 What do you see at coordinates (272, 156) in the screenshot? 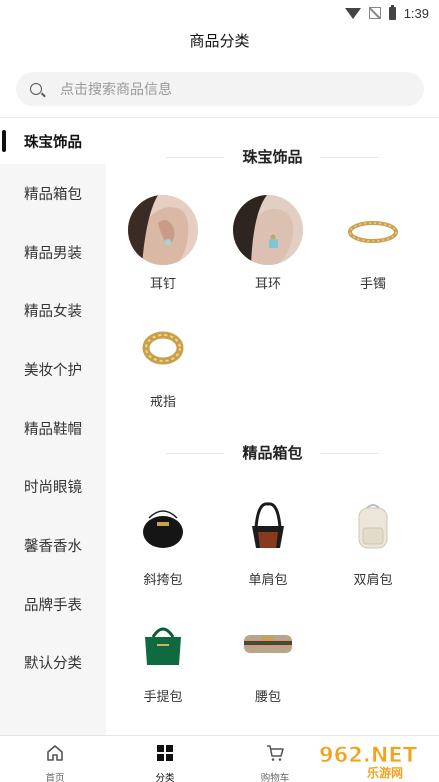
I see `section-title-jewelry: 珠宝饰品` at bounding box center [272, 156].